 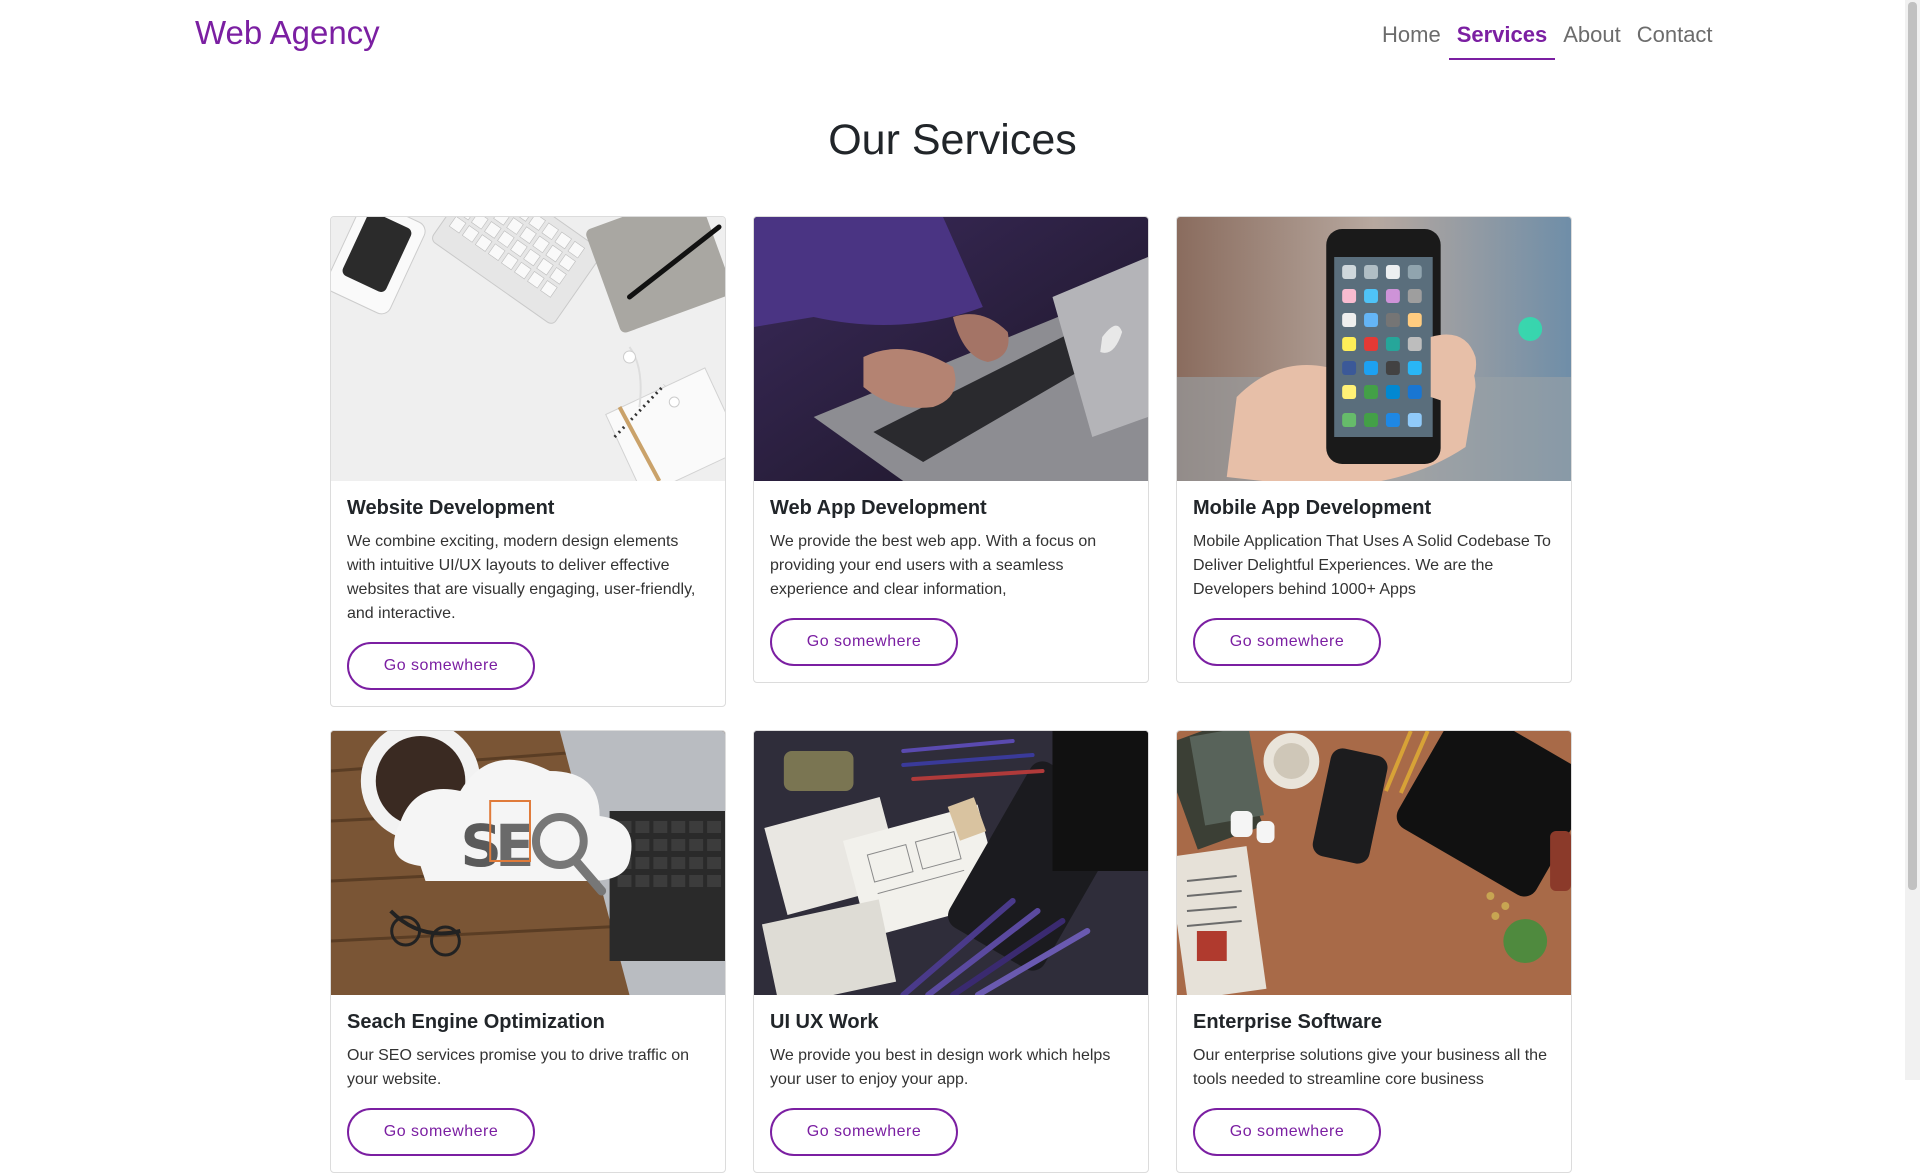 What do you see at coordinates (878, 508) in the screenshot?
I see `card-title: Web App Development` at bounding box center [878, 508].